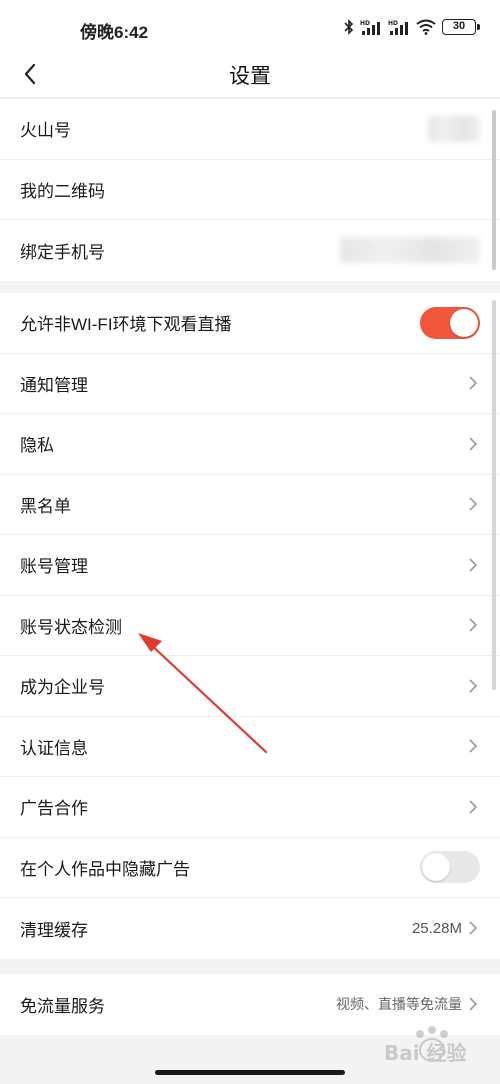  Describe the element at coordinates (399, 1004) in the screenshot. I see `traffic-free-value: 视频、直播等免流量` at that location.